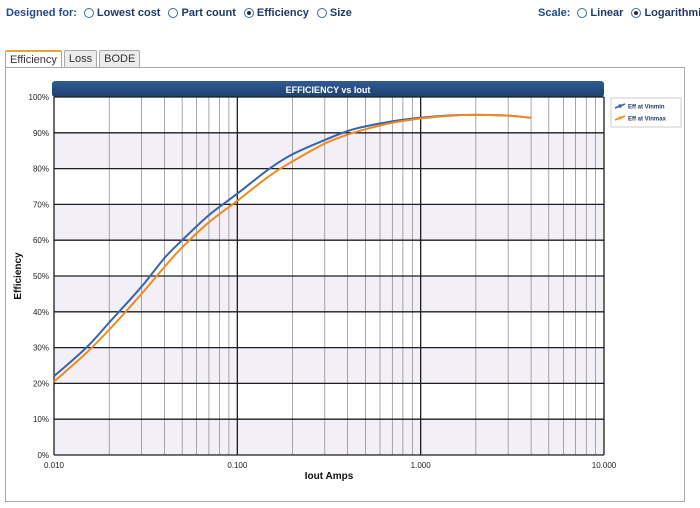 The height and width of the screenshot is (508, 700). Describe the element at coordinates (208, 13) in the screenshot. I see `option-part-count-label: Part count` at that location.